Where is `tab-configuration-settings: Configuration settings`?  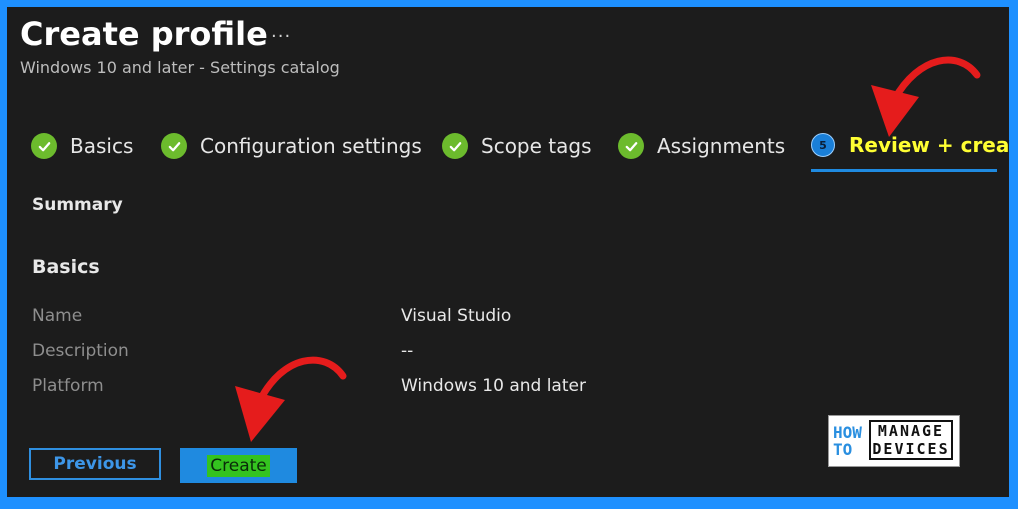
tab-configuration-settings: Configuration settings is located at coordinates (291, 146).